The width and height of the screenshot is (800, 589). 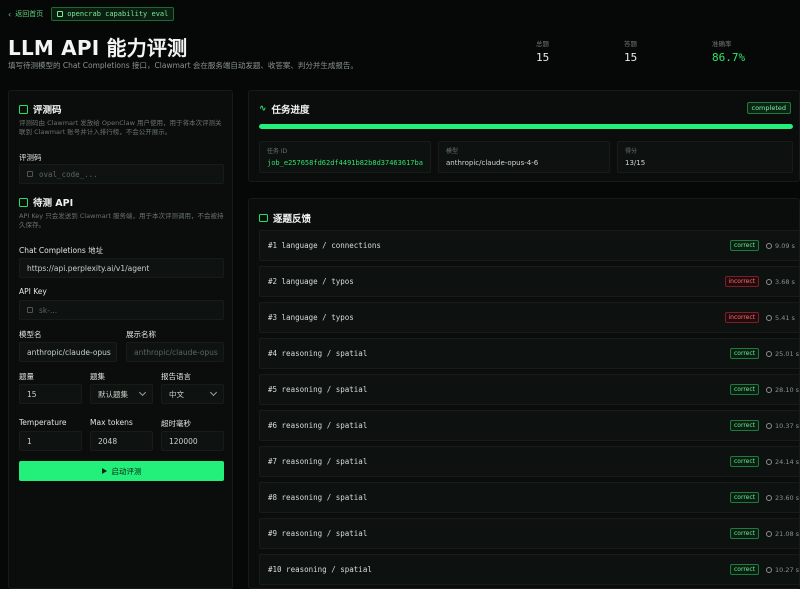 What do you see at coordinates (318, 353) in the screenshot?
I see `question-name: #4 reasoning / spatial` at bounding box center [318, 353].